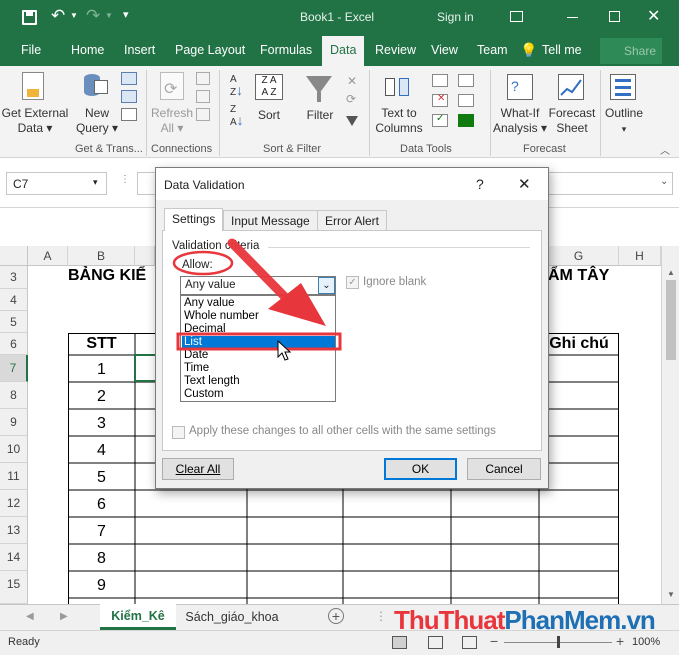  Describe the element at coordinates (520, 121) in the screenshot. I see `what-if-analysis-button: What-If Analysis ▾` at that location.